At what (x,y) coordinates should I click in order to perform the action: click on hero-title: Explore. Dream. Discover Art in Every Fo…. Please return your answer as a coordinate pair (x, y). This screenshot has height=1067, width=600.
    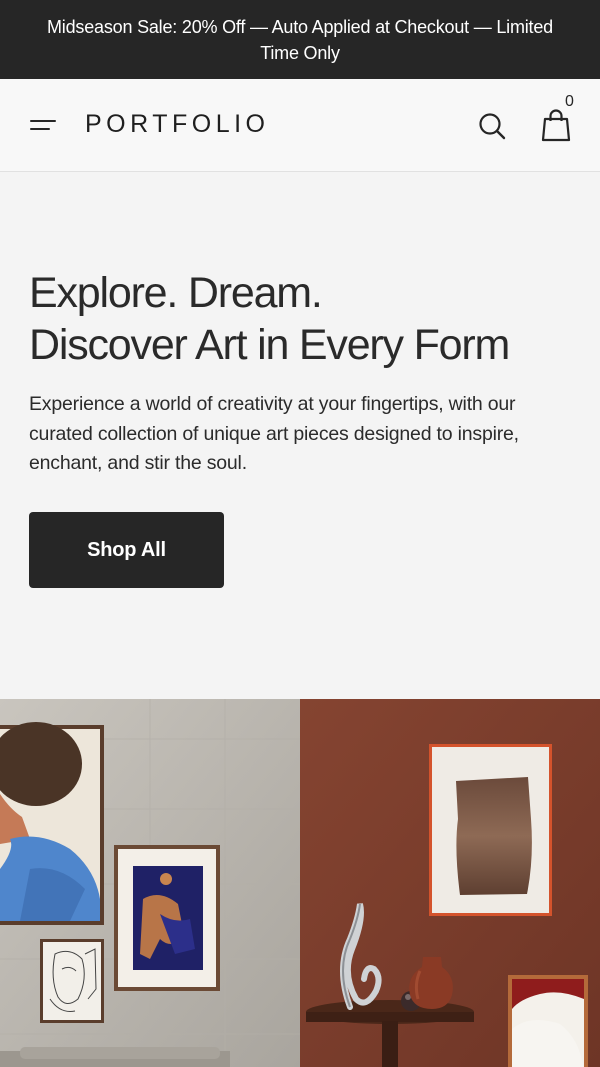
    Looking at the image, I should click on (309, 319).